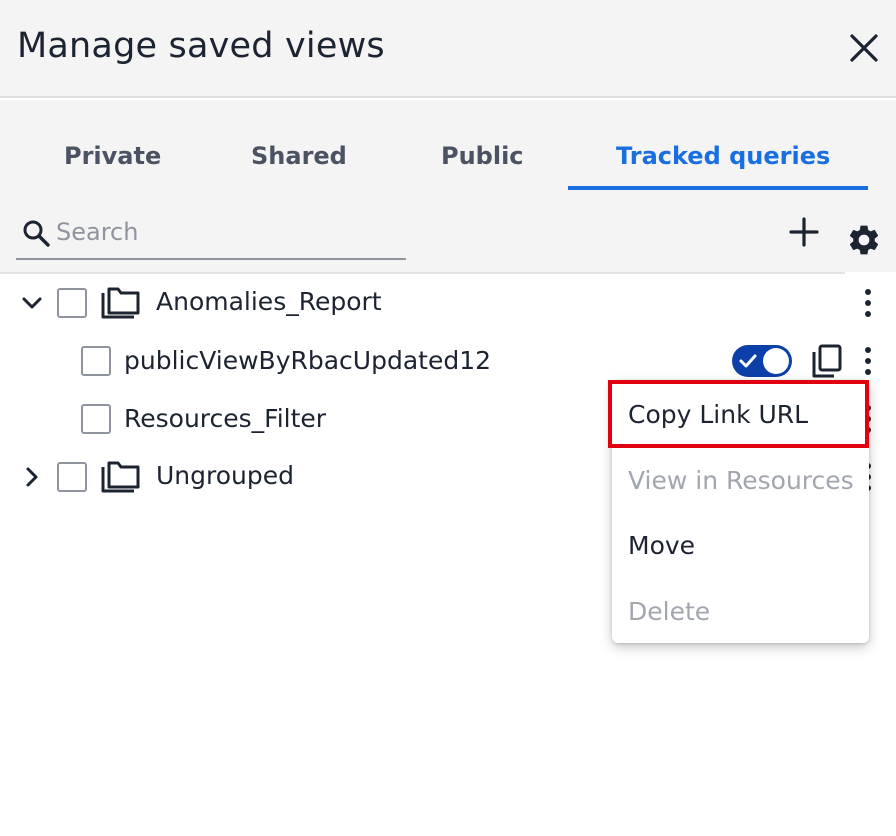 The height and width of the screenshot is (836, 896). I want to click on settings-button, so click(864, 240).